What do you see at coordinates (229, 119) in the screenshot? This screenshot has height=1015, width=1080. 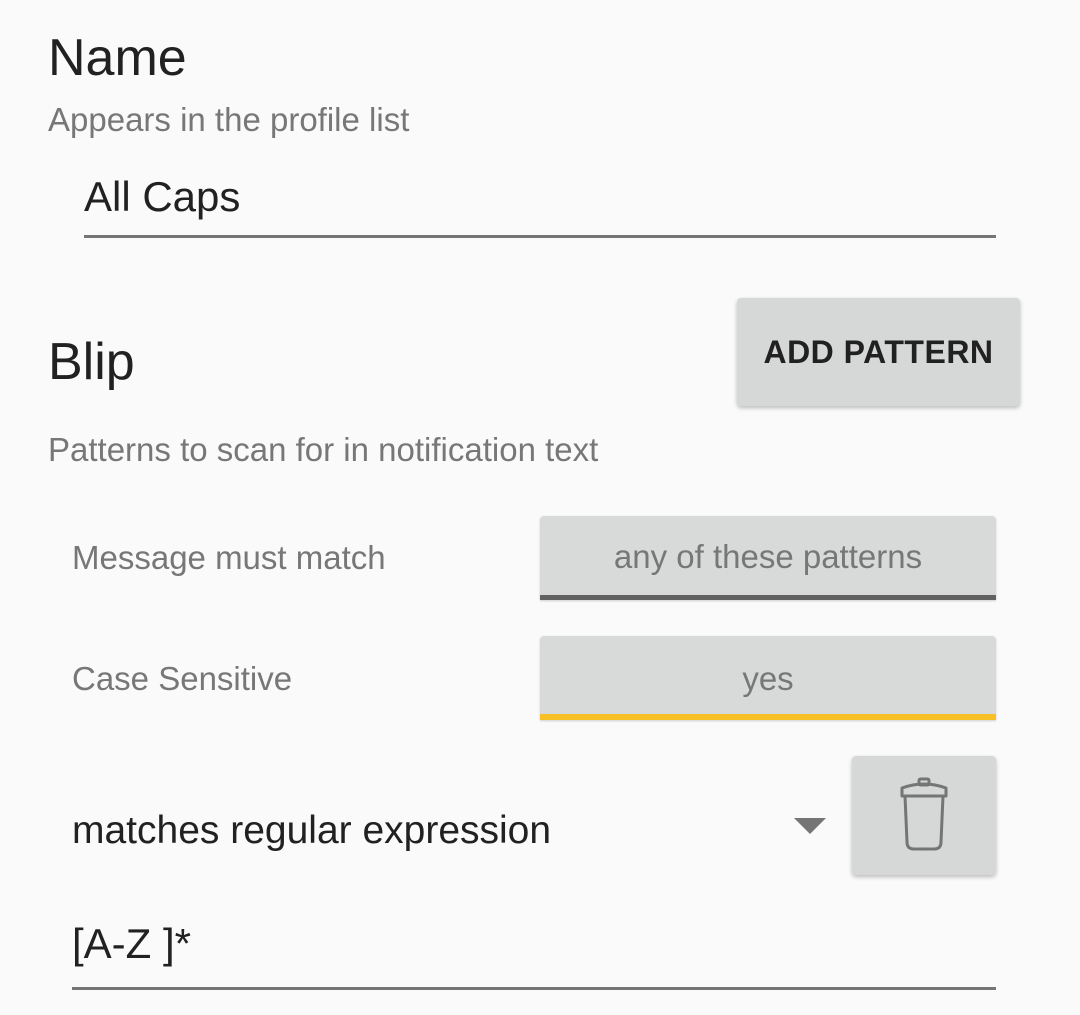 I see `name-section-subtitle: Appears in the profile list` at bounding box center [229, 119].